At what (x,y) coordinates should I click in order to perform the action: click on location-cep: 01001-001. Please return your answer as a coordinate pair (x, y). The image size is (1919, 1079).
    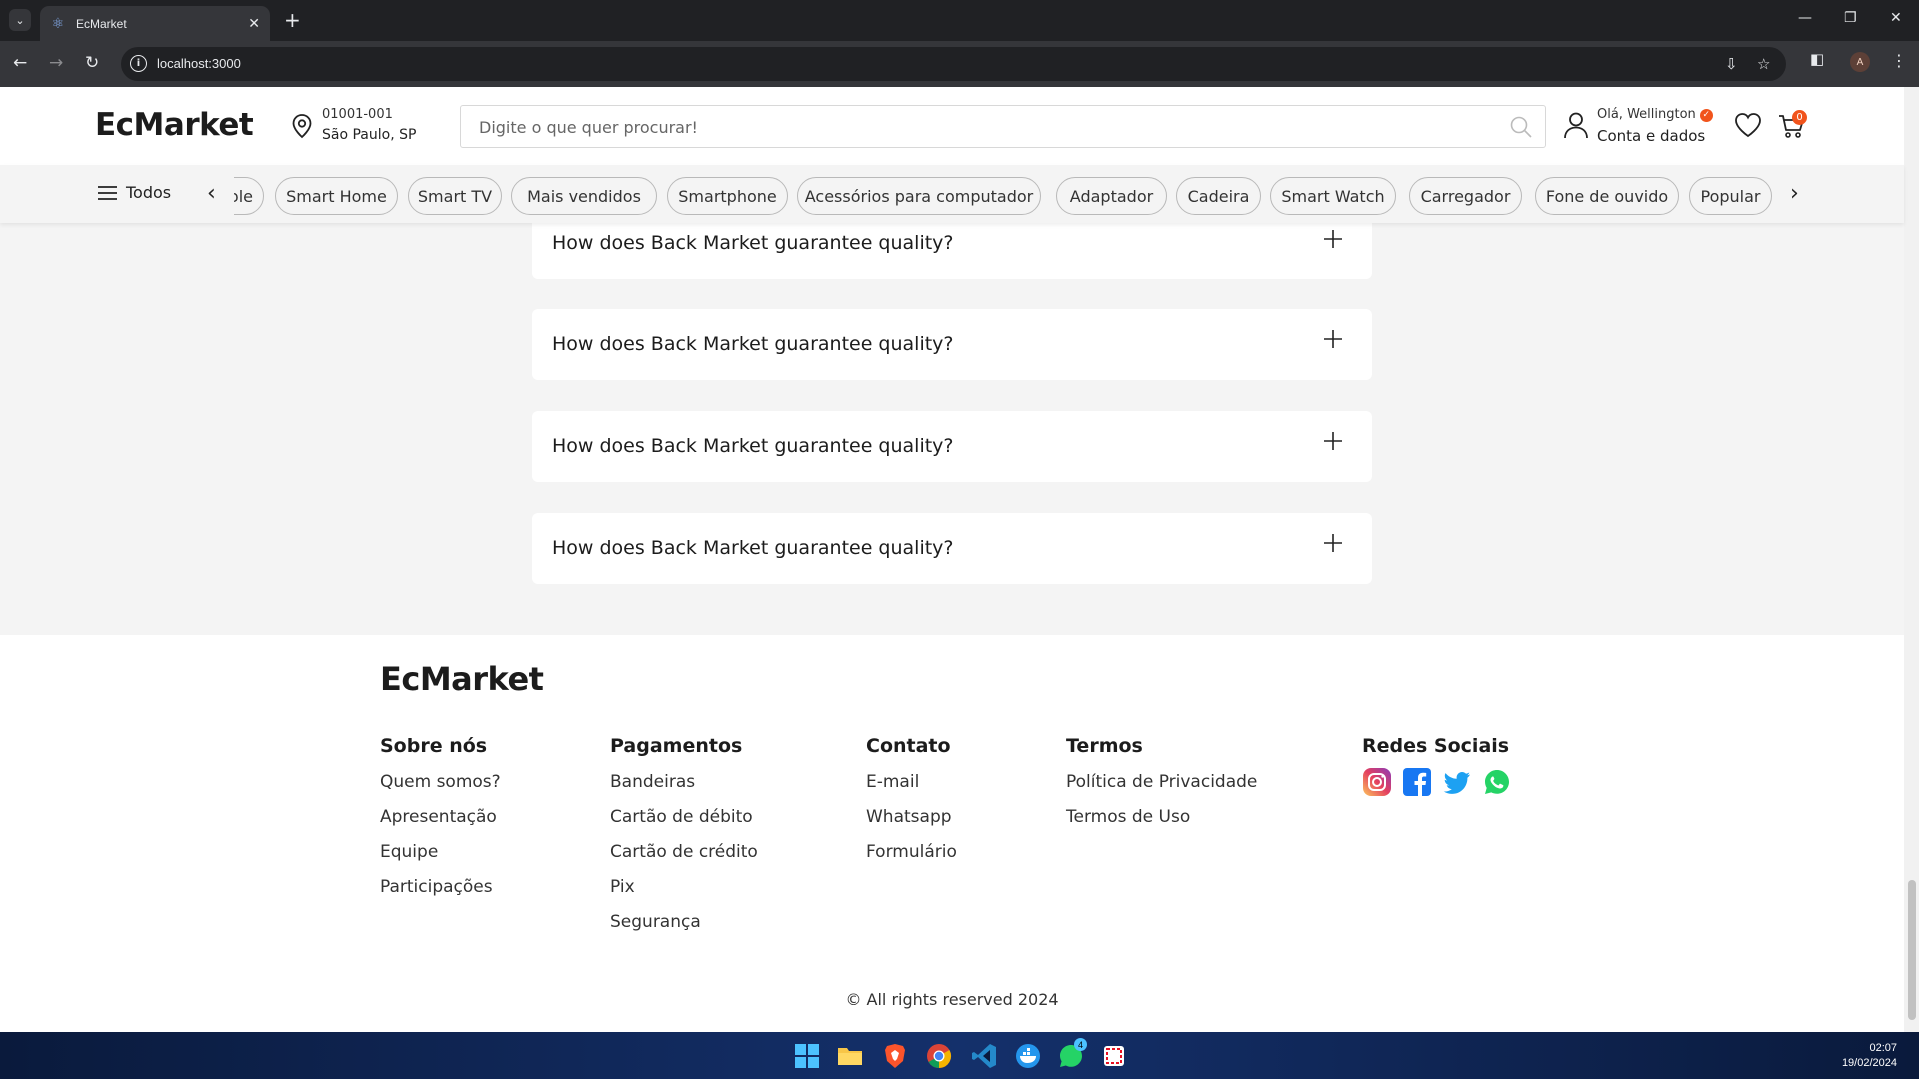
    Looking at the image, I should click on (357, 114).